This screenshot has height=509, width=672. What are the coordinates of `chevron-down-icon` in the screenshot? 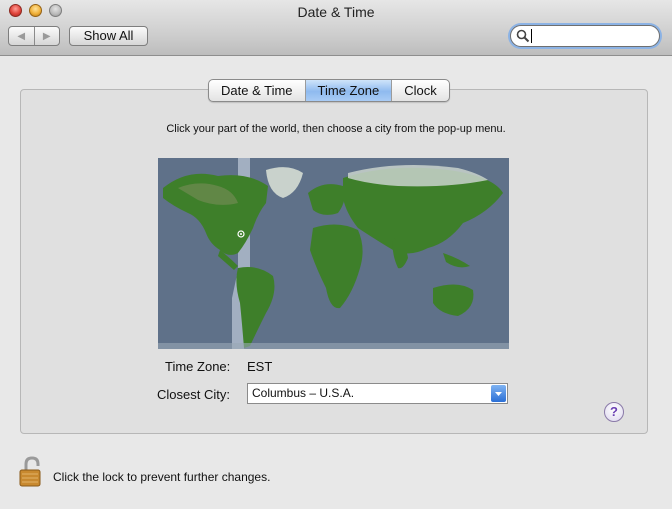 It's located at (498, 393).